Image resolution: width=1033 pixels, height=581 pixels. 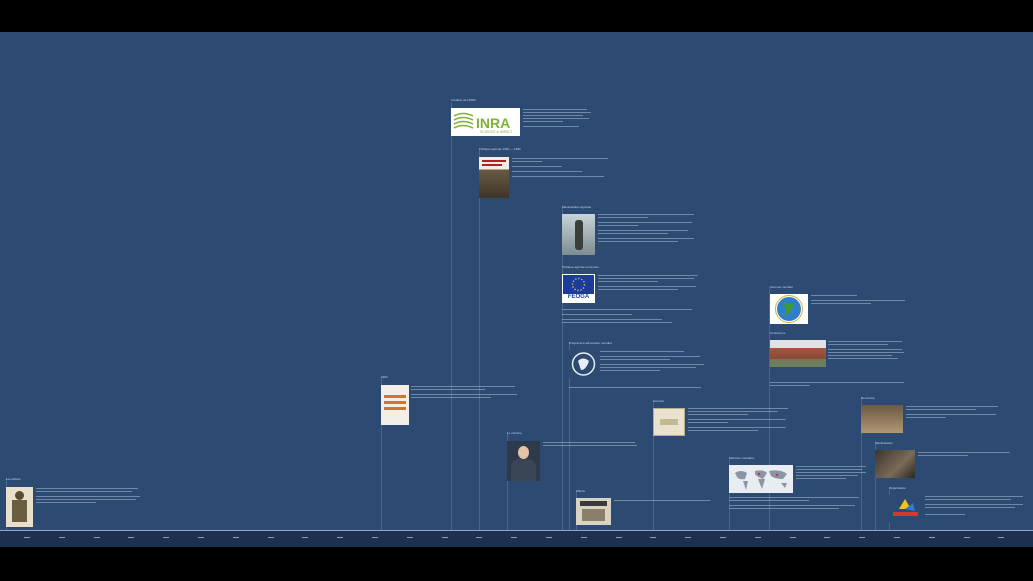 What do you see at coordinates (578, 297) in the screenshot?
I see `feoga-logo-text: FEOGA` at bounding box center [578, 297].